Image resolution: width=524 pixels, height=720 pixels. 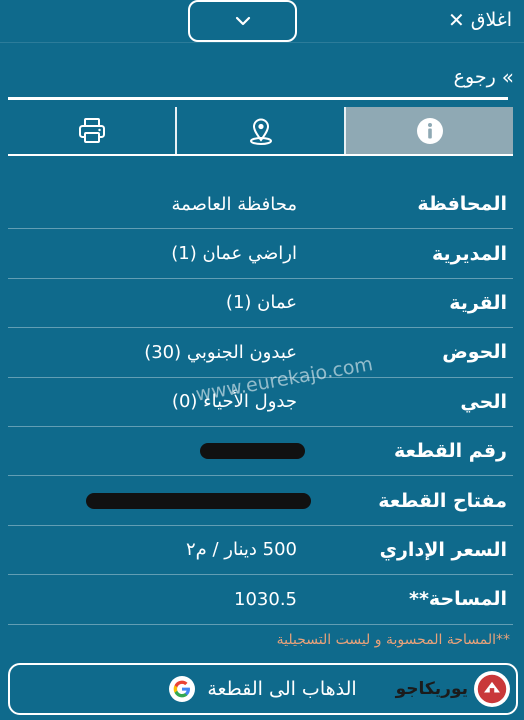 I want to click on double-chevron-icon: », so click(x=507, y=77).